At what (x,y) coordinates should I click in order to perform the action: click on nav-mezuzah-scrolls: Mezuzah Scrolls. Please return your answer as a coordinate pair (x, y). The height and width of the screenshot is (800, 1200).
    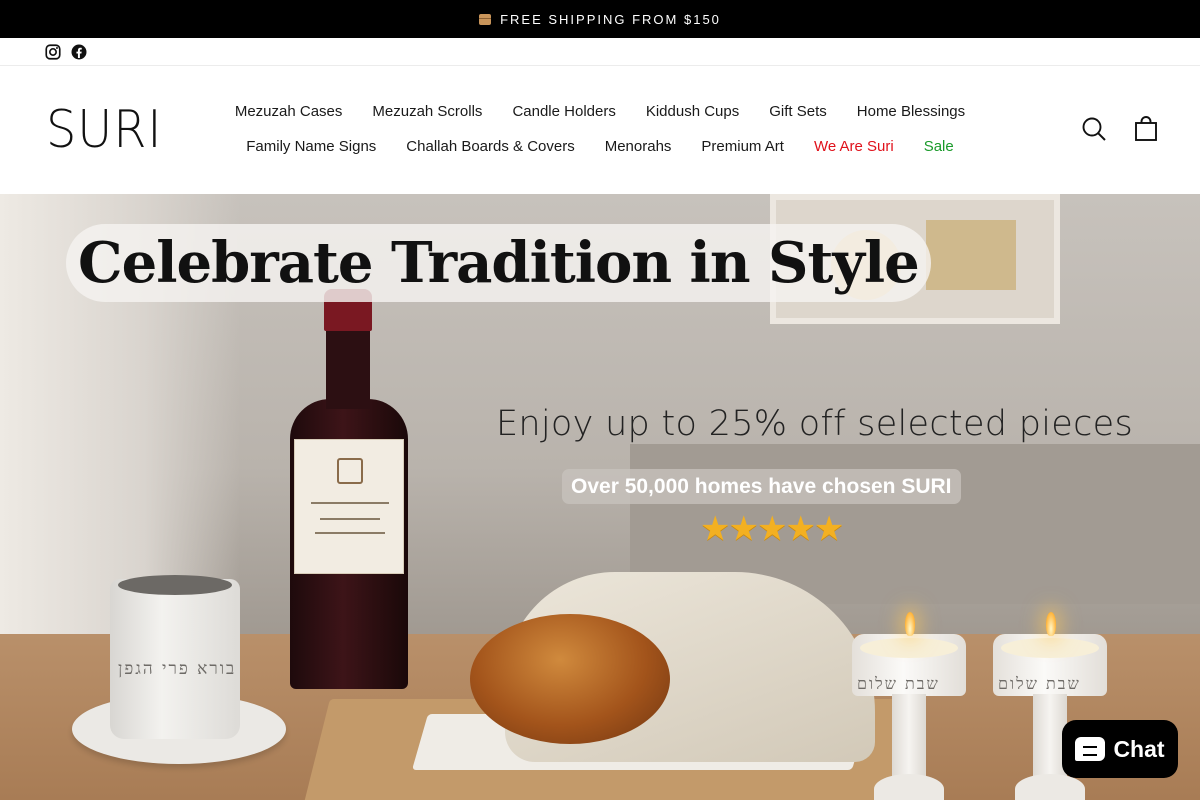
    Looking at the image, I should click on (427, 111).